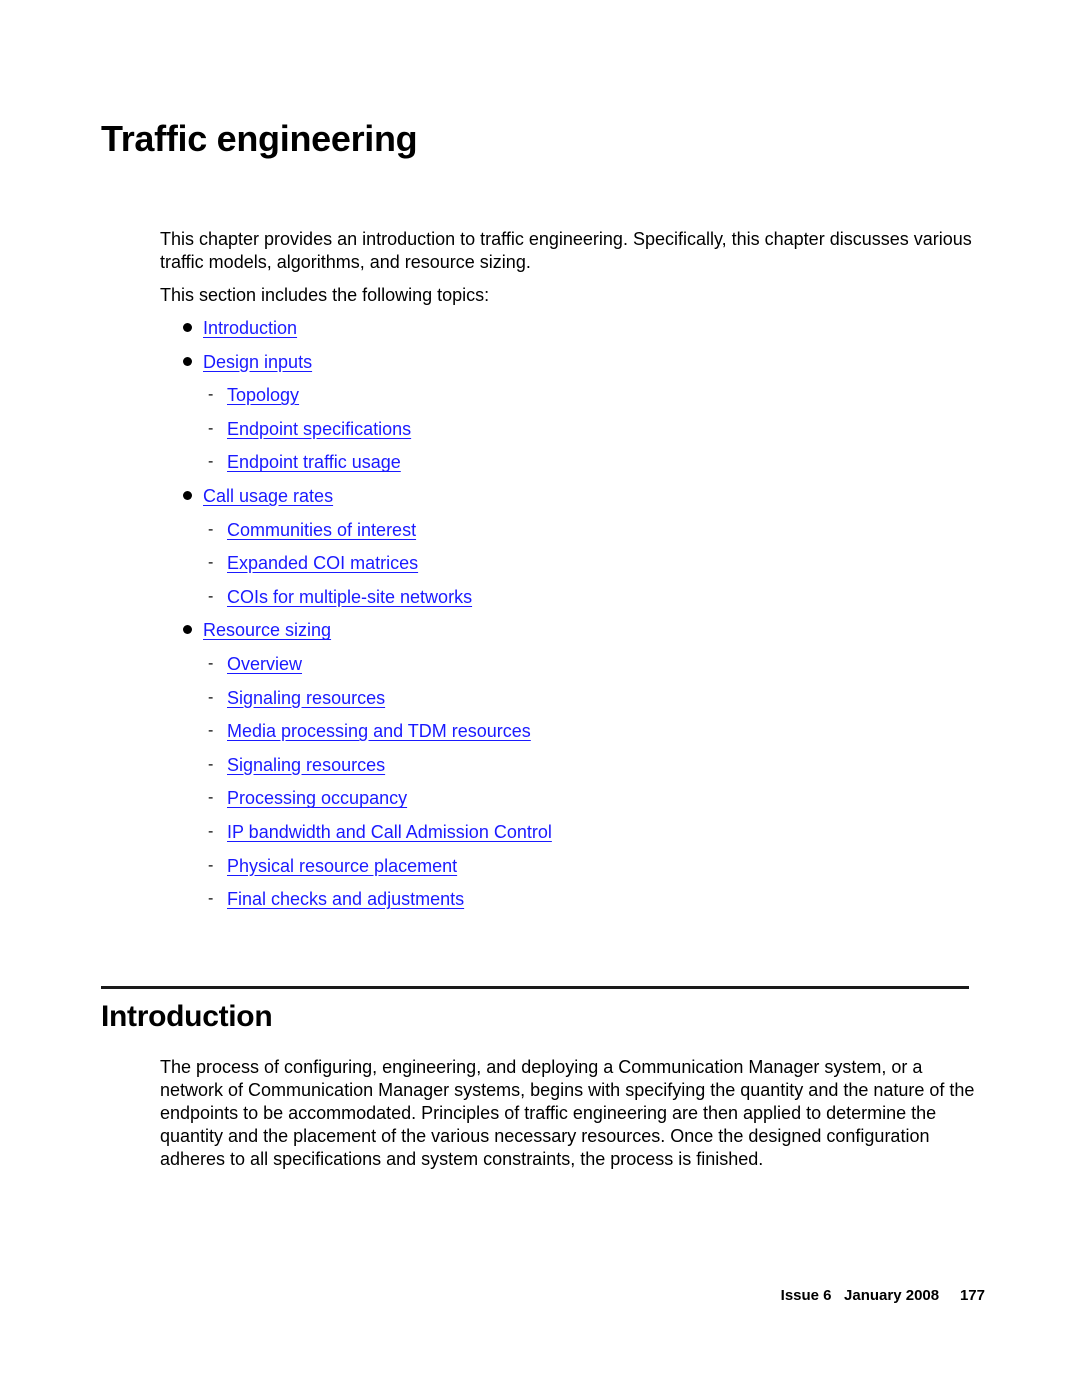 The width and height of the screenshot is (1080, 1397). What do you see at coordinates (250, 328) in the screenshot?
I see `toc-link: Introduction` at bounding box center [250, 328].